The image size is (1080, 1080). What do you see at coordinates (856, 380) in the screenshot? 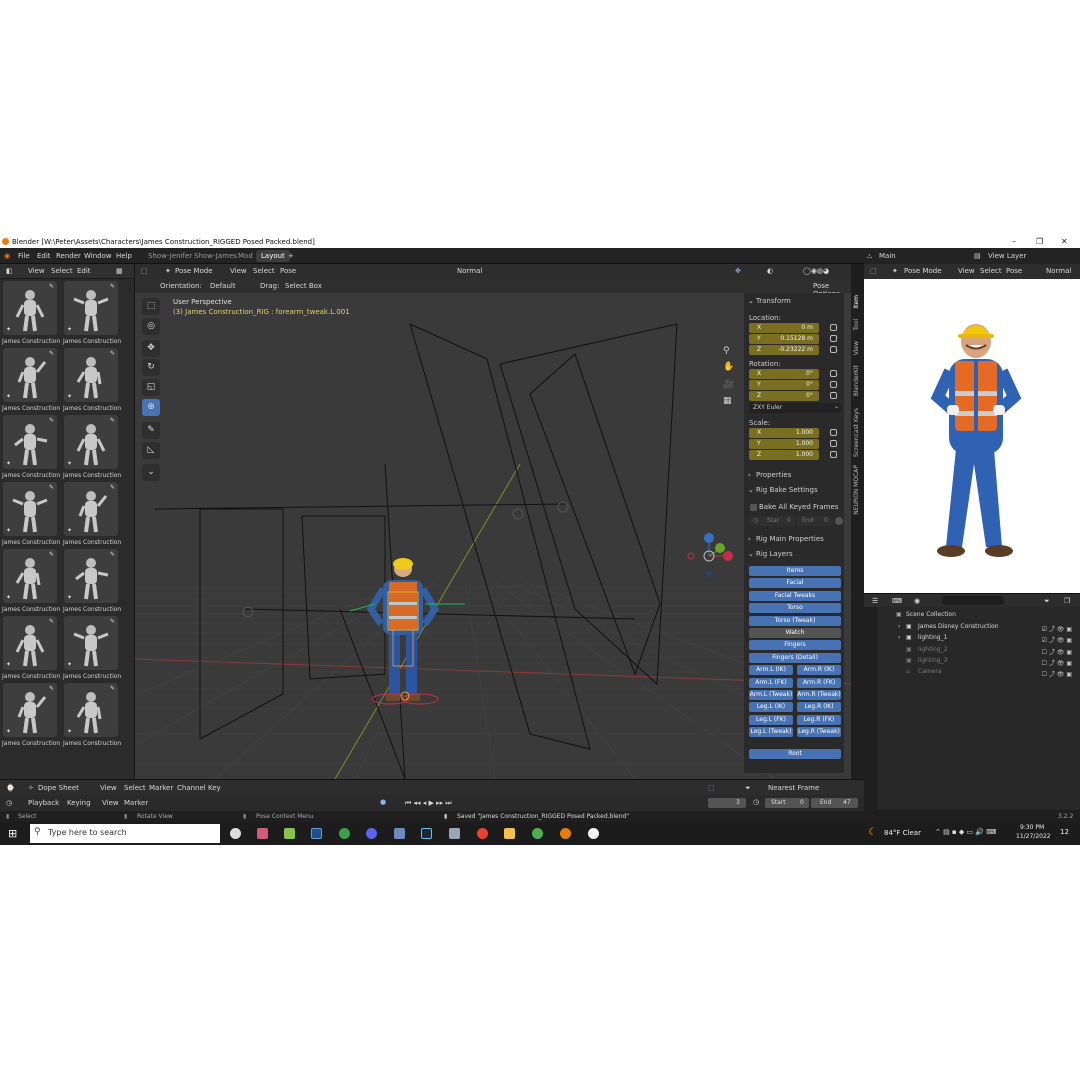
I see `tab-blenderkit: BlenderKit` at bounding box center [856, 380].